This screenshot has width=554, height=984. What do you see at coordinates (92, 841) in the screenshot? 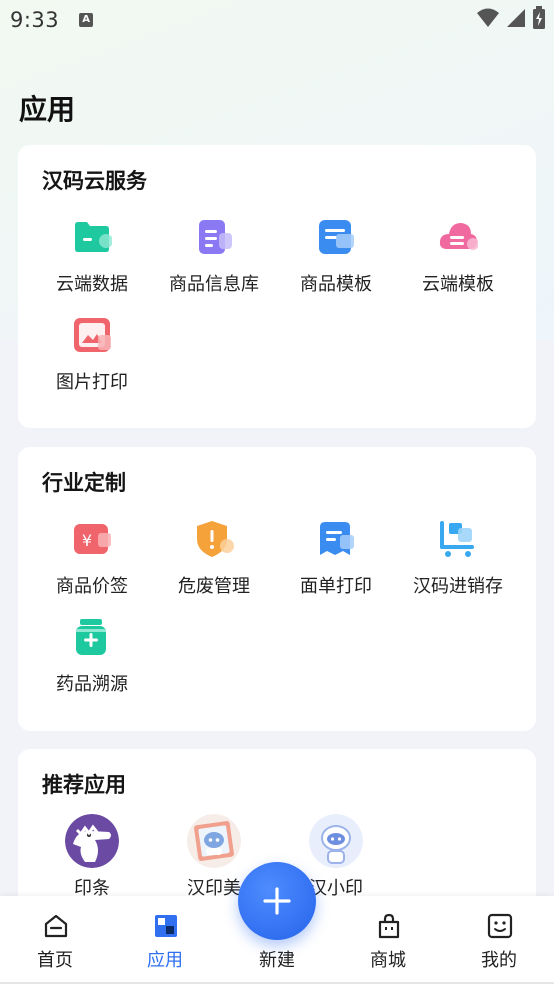
I see `crocodile-avatar-icon` at bounding box center [92, 841].